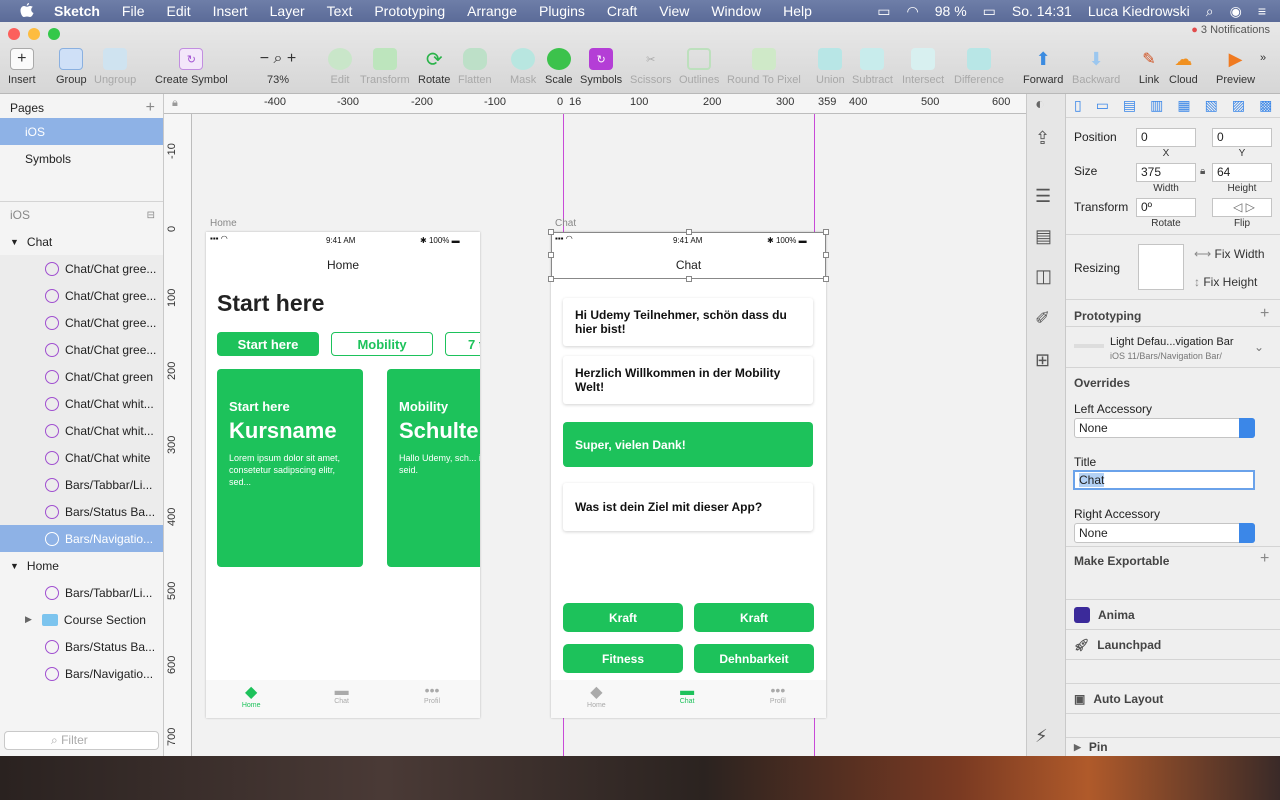  I want to click on height-field: 64, so click(1242, 172).